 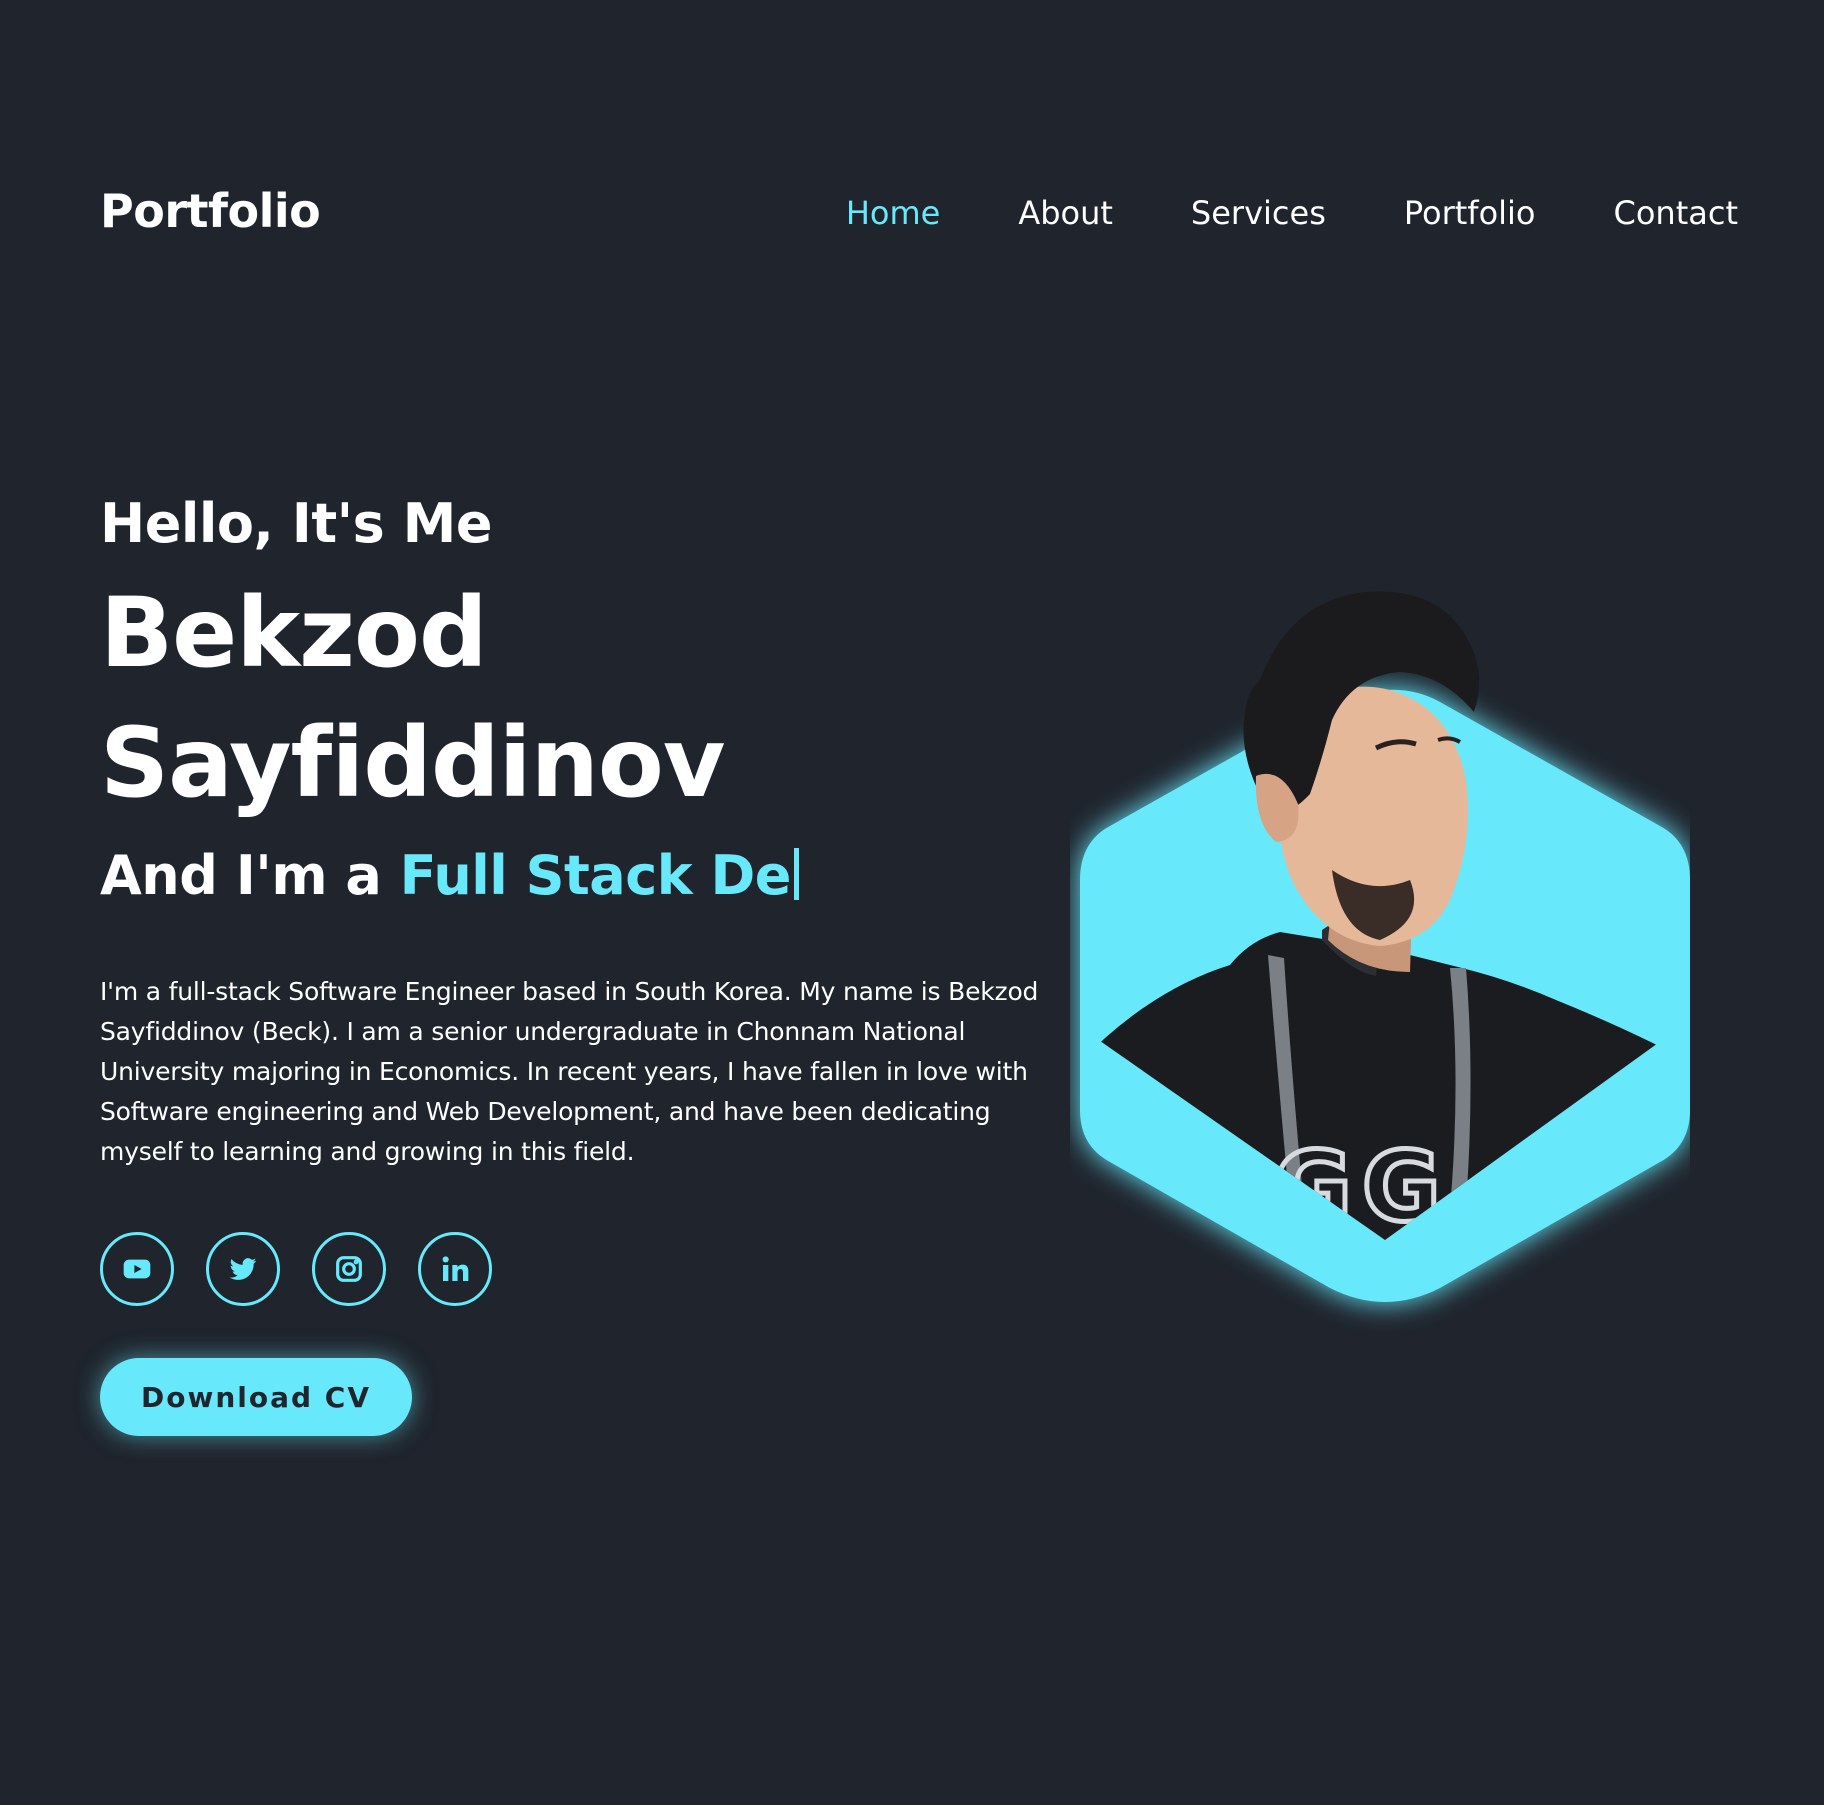 What do you see at coordinates (241, 875) in the screenshot?
I see `role-prefix: And I'm a` at bounding box center [241, 875].